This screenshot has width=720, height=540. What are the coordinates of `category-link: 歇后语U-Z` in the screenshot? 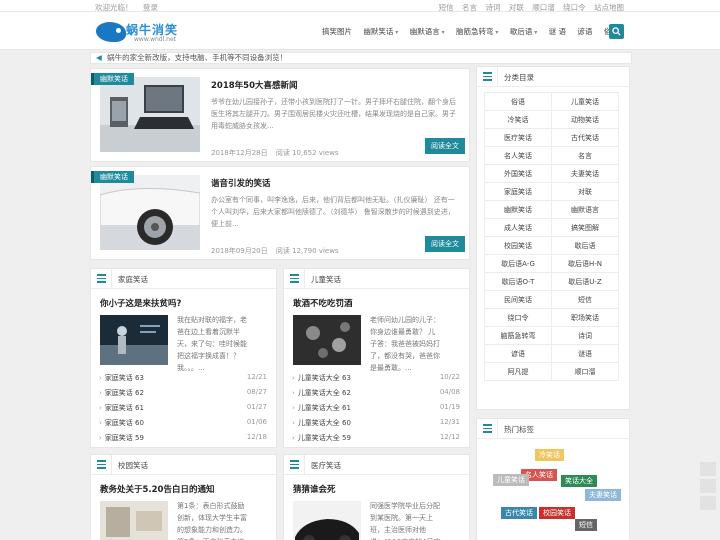 It's located at (585, 281).